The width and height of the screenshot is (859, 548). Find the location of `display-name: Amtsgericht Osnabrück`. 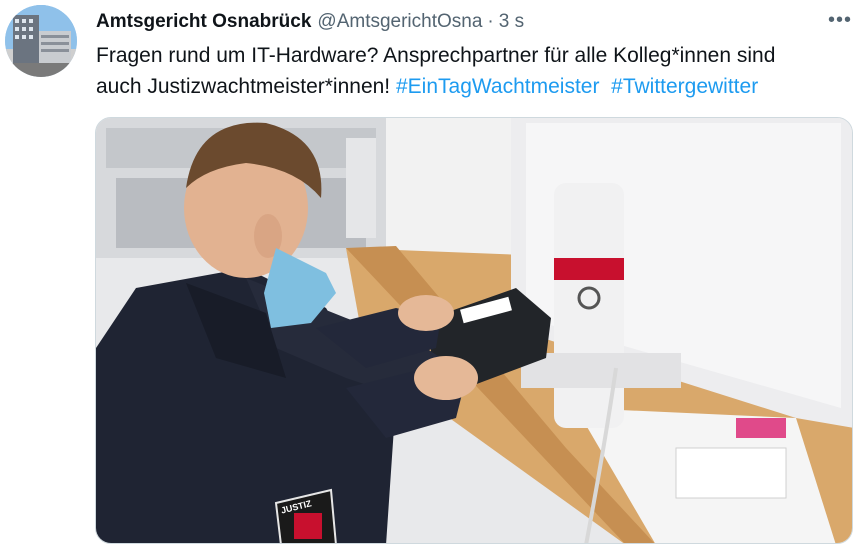

display-name: Amtsgericht Osnabrück is located at coordinates (203, 22).